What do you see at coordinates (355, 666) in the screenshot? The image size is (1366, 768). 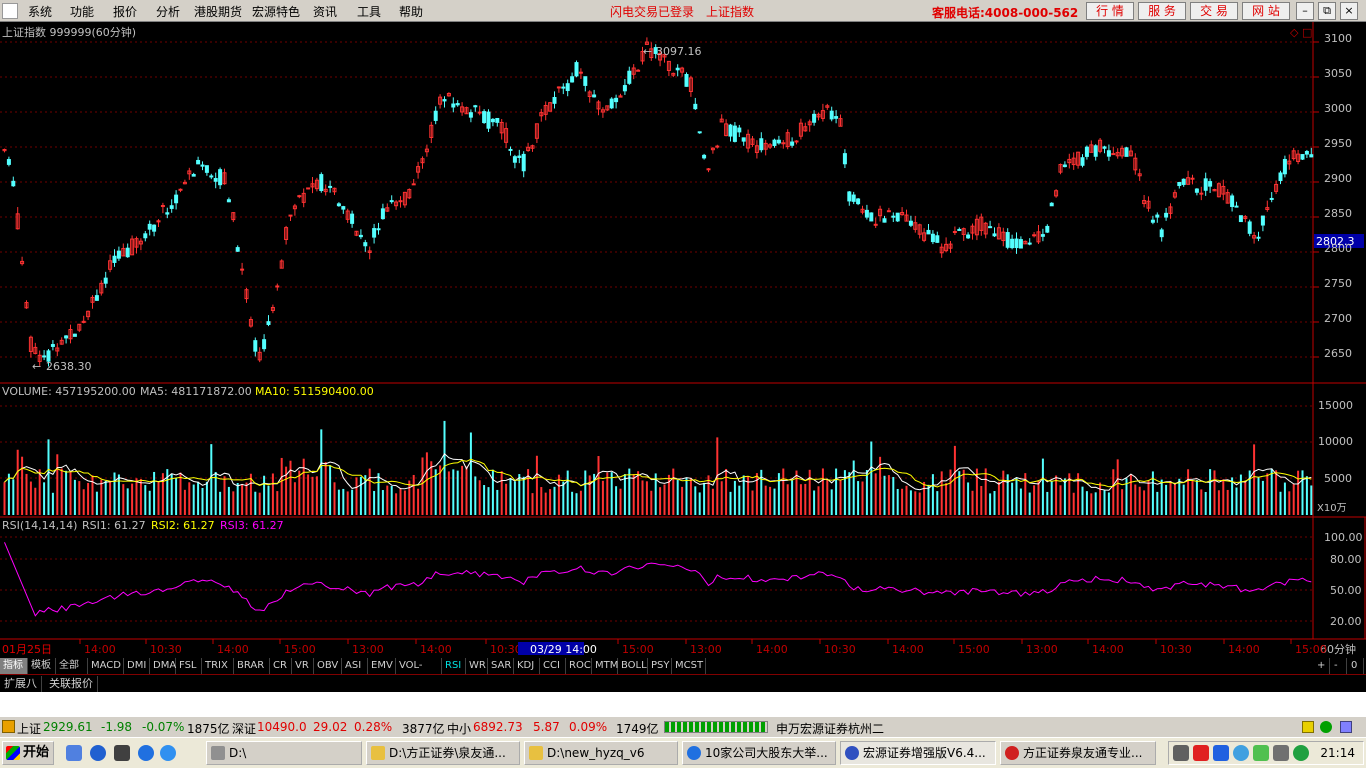 I see `tab-asi: ASI` at bounding box center [355, 666].